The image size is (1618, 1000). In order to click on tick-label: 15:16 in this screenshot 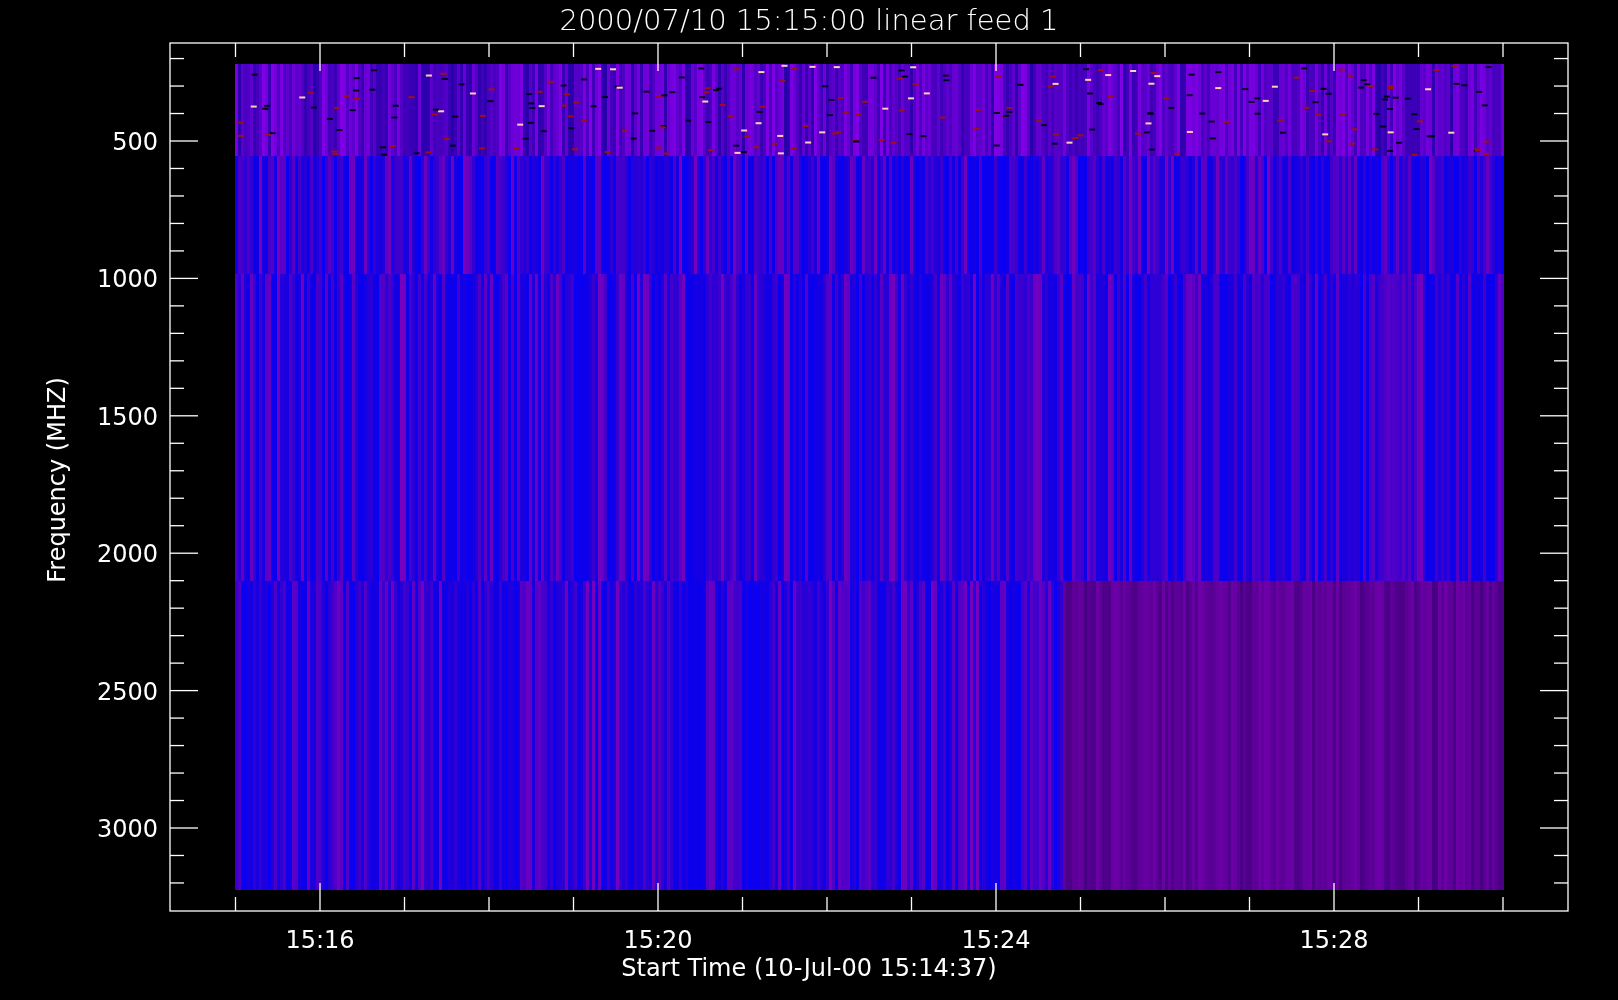, I will do `click(320, 940)`.